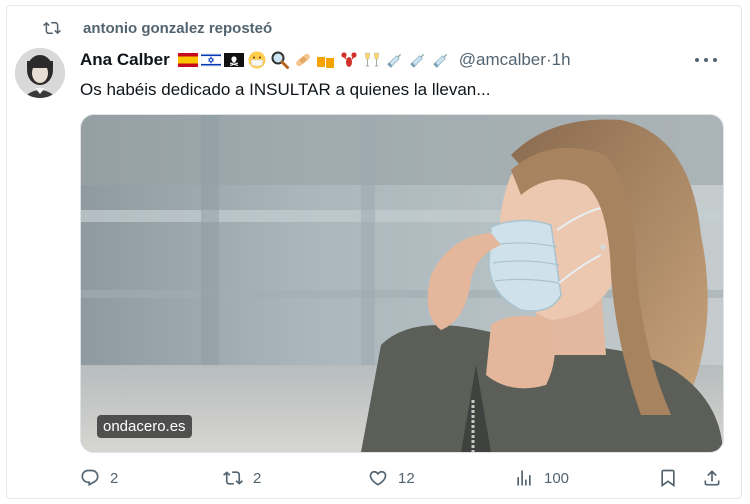 This screenshot has width=750, height=504. I want to click on heart-icon, so click(378, 478).